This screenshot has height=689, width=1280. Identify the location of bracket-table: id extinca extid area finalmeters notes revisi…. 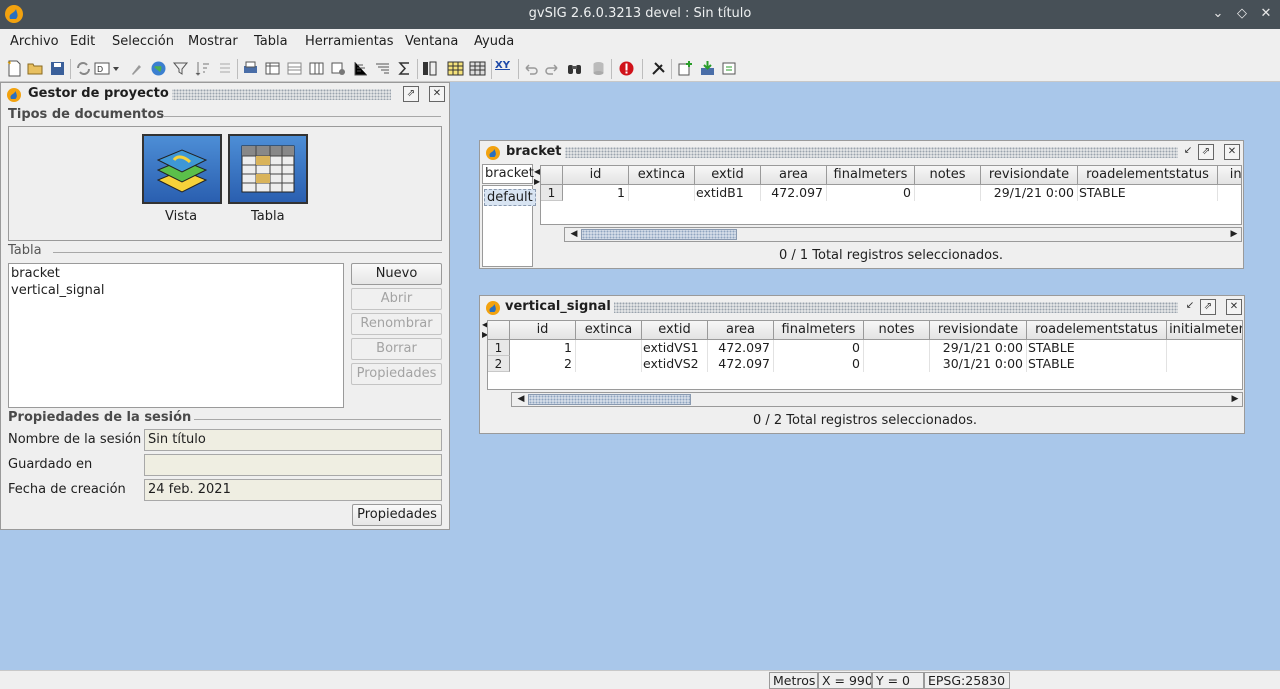
(891, 205).